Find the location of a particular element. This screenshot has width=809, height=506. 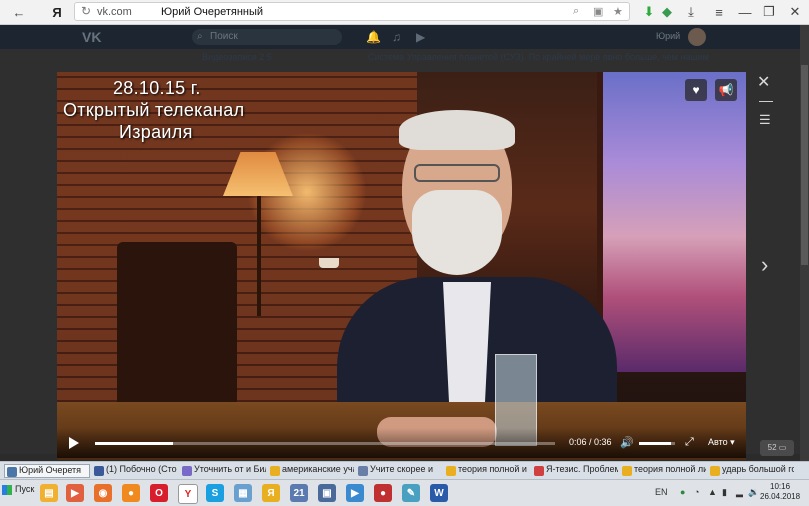

close-window-button: ✕ is located at coordinates (795, 12).